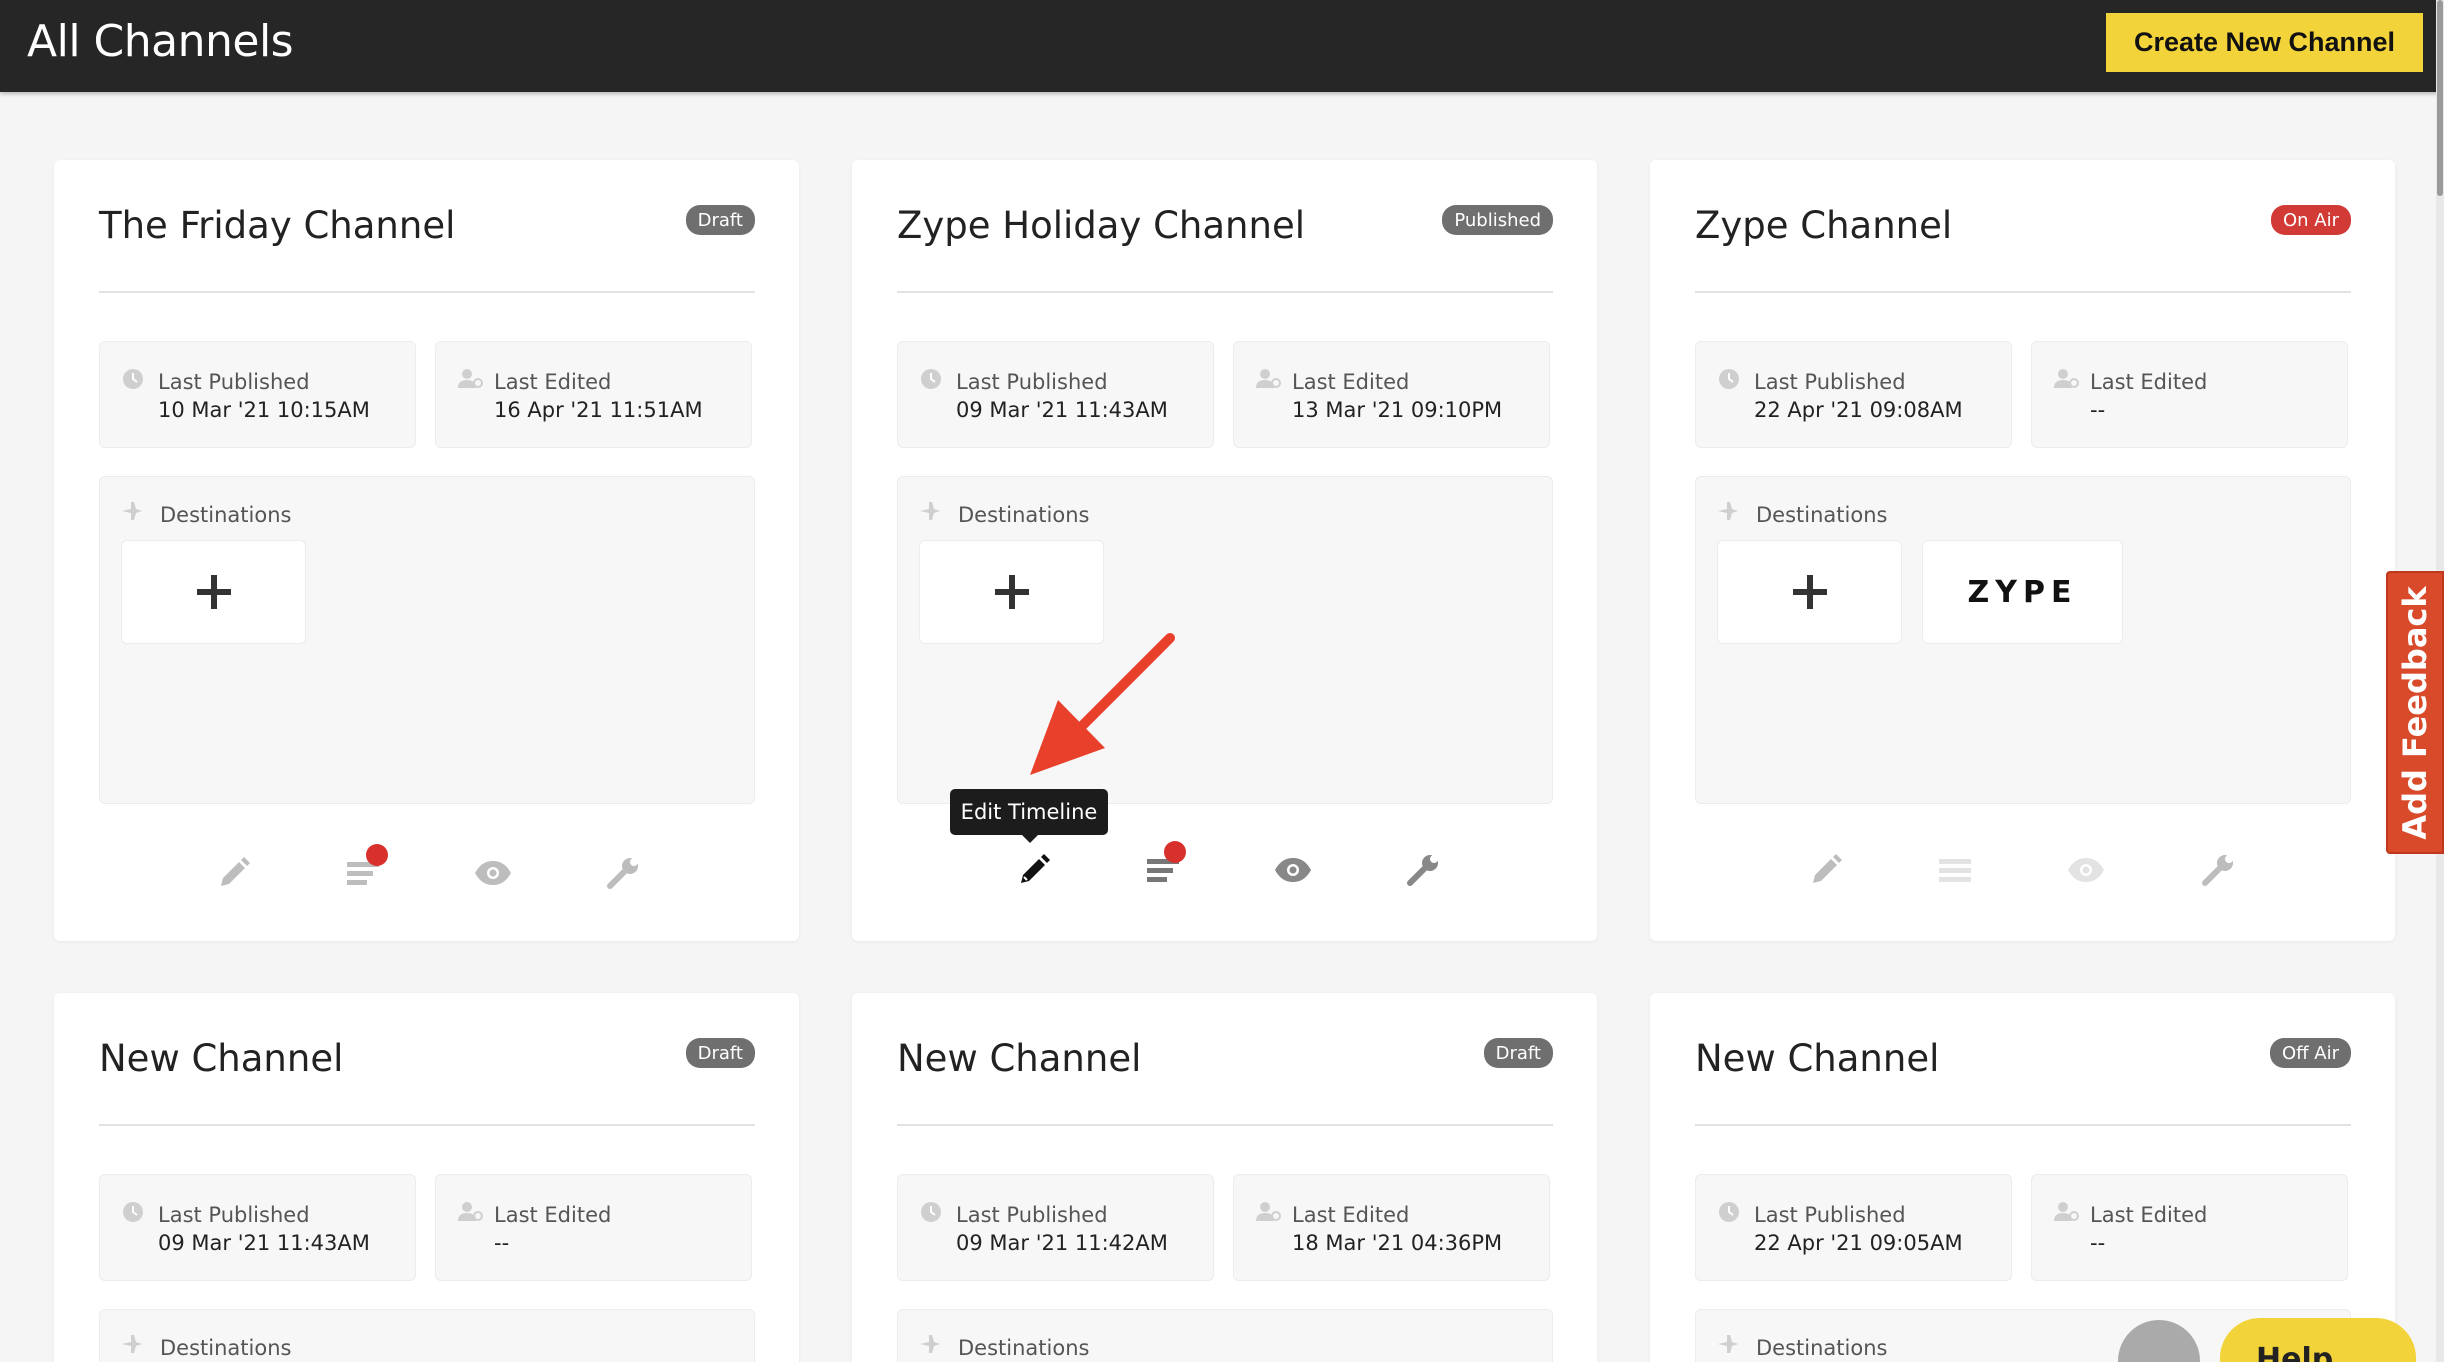 The height and width of the screenshot is (1362, 2444). What do you see at coordinates (1055, 1227) in the screenshot?
I see `last-published-box: Last Published 09 Mar '21 11:42AM` at bounding box center [1055, 1227].